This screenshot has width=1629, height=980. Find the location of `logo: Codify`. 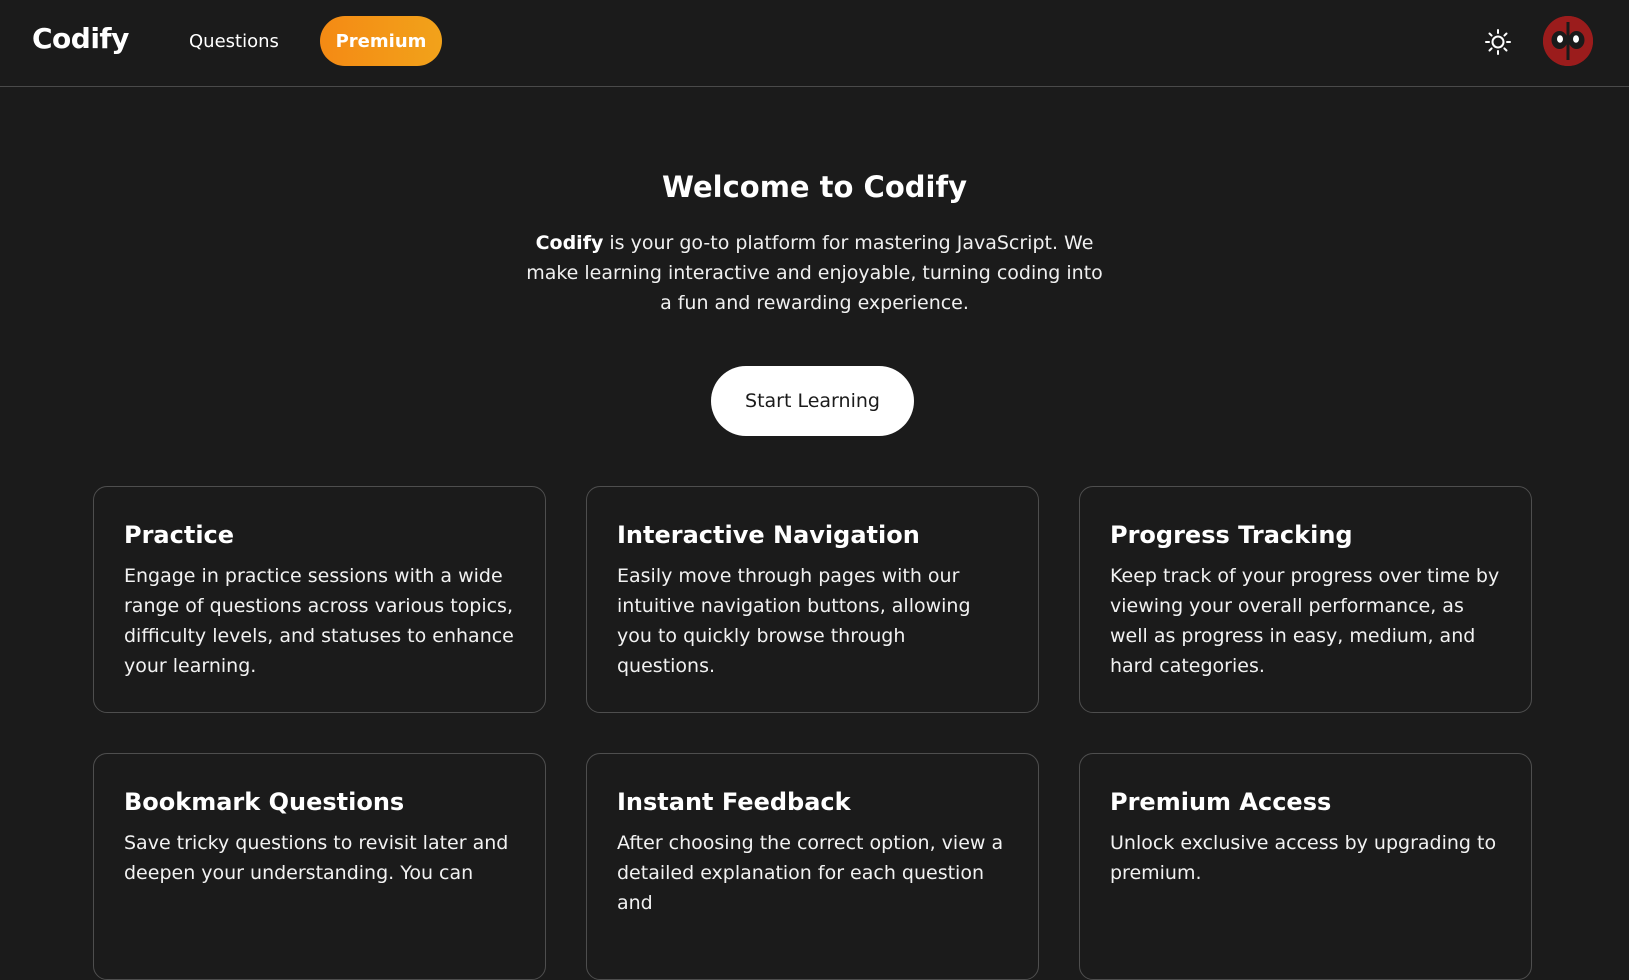

logo: Codify is located at coordinates (80, 38).